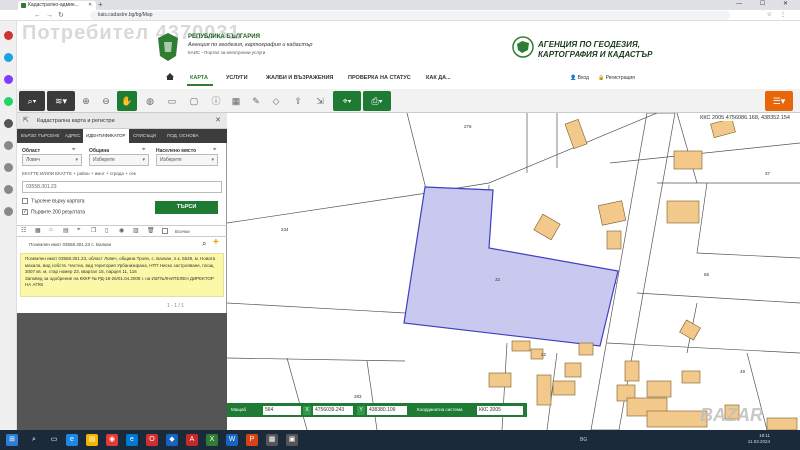 Image resolution: width=800 pixels, height=450 pixels. I want to click on word-icon: W, so click(232, 440).